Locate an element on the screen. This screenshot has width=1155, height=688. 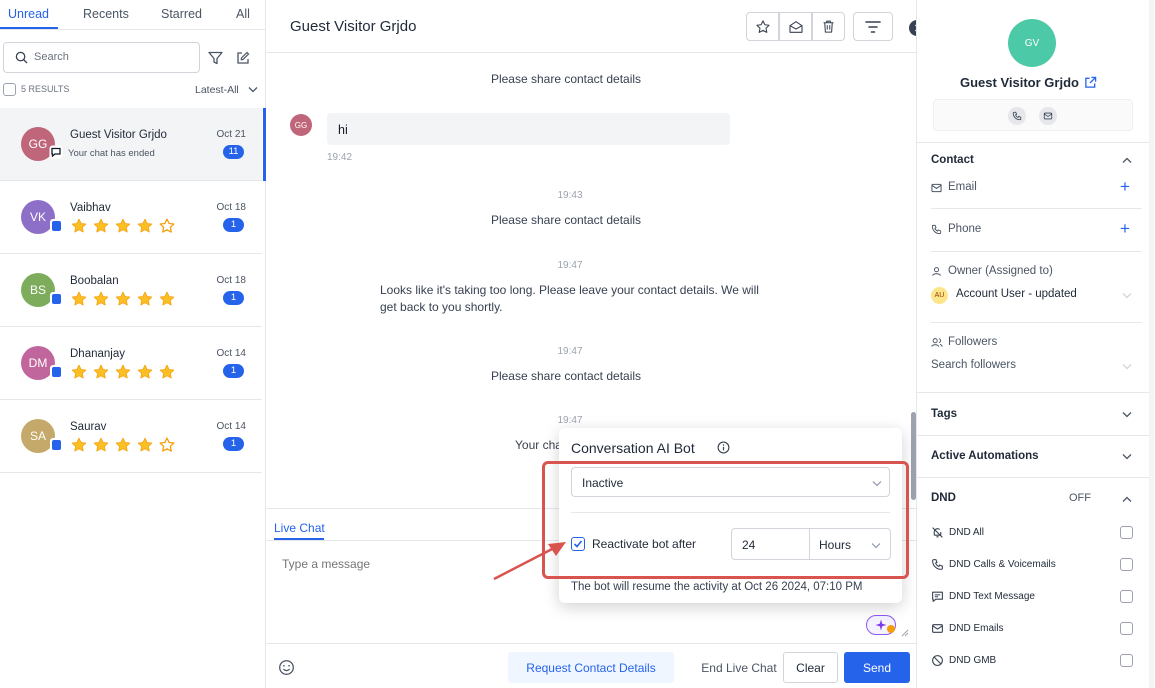
dnd-sms-checkbox is located at coordinates (1126, 596).